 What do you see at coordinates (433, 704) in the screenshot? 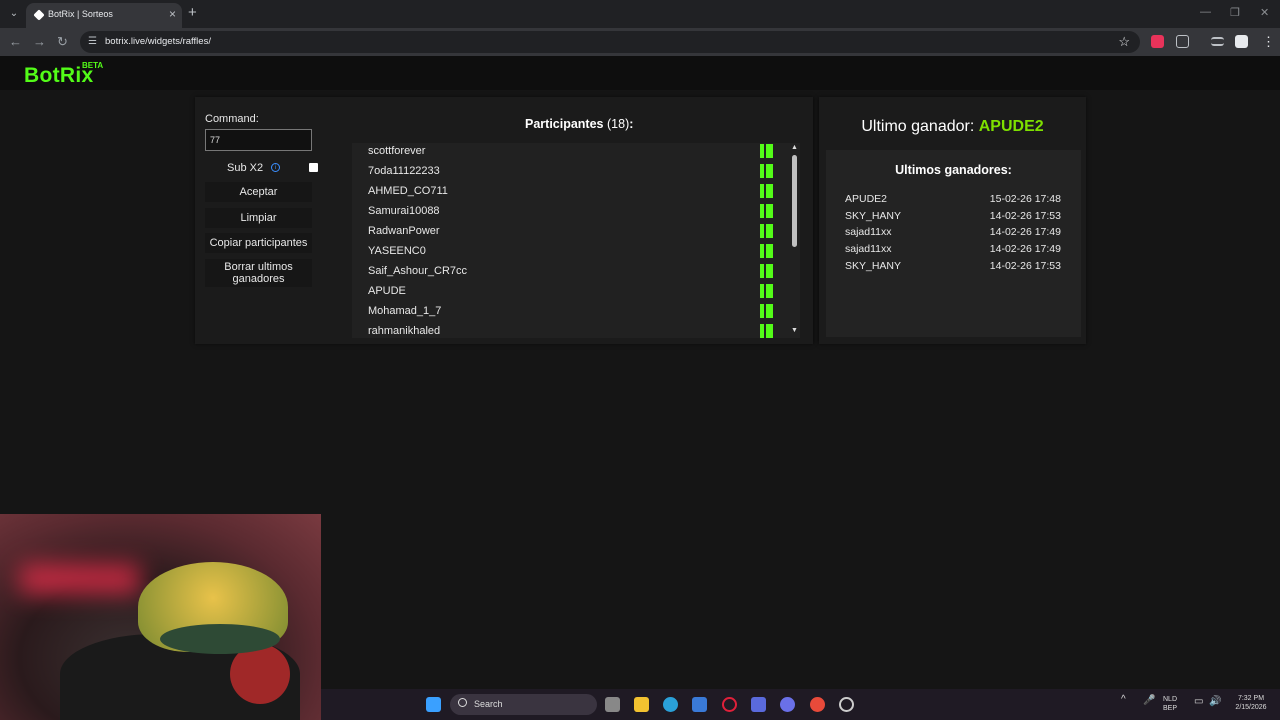
I see `windows-start-icon` at bounding box center [433, 704].